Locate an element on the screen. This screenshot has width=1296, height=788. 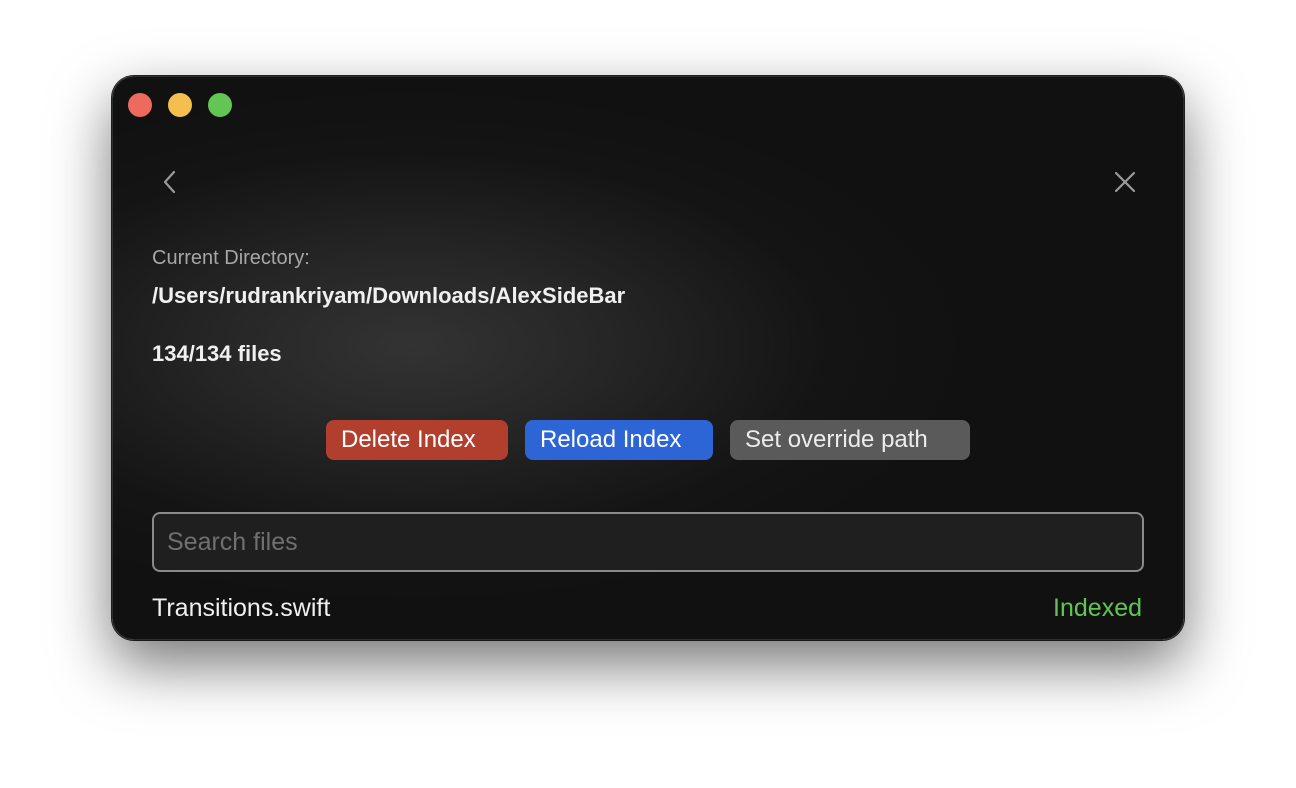
close-icon is located at coordinates (1125, 182).